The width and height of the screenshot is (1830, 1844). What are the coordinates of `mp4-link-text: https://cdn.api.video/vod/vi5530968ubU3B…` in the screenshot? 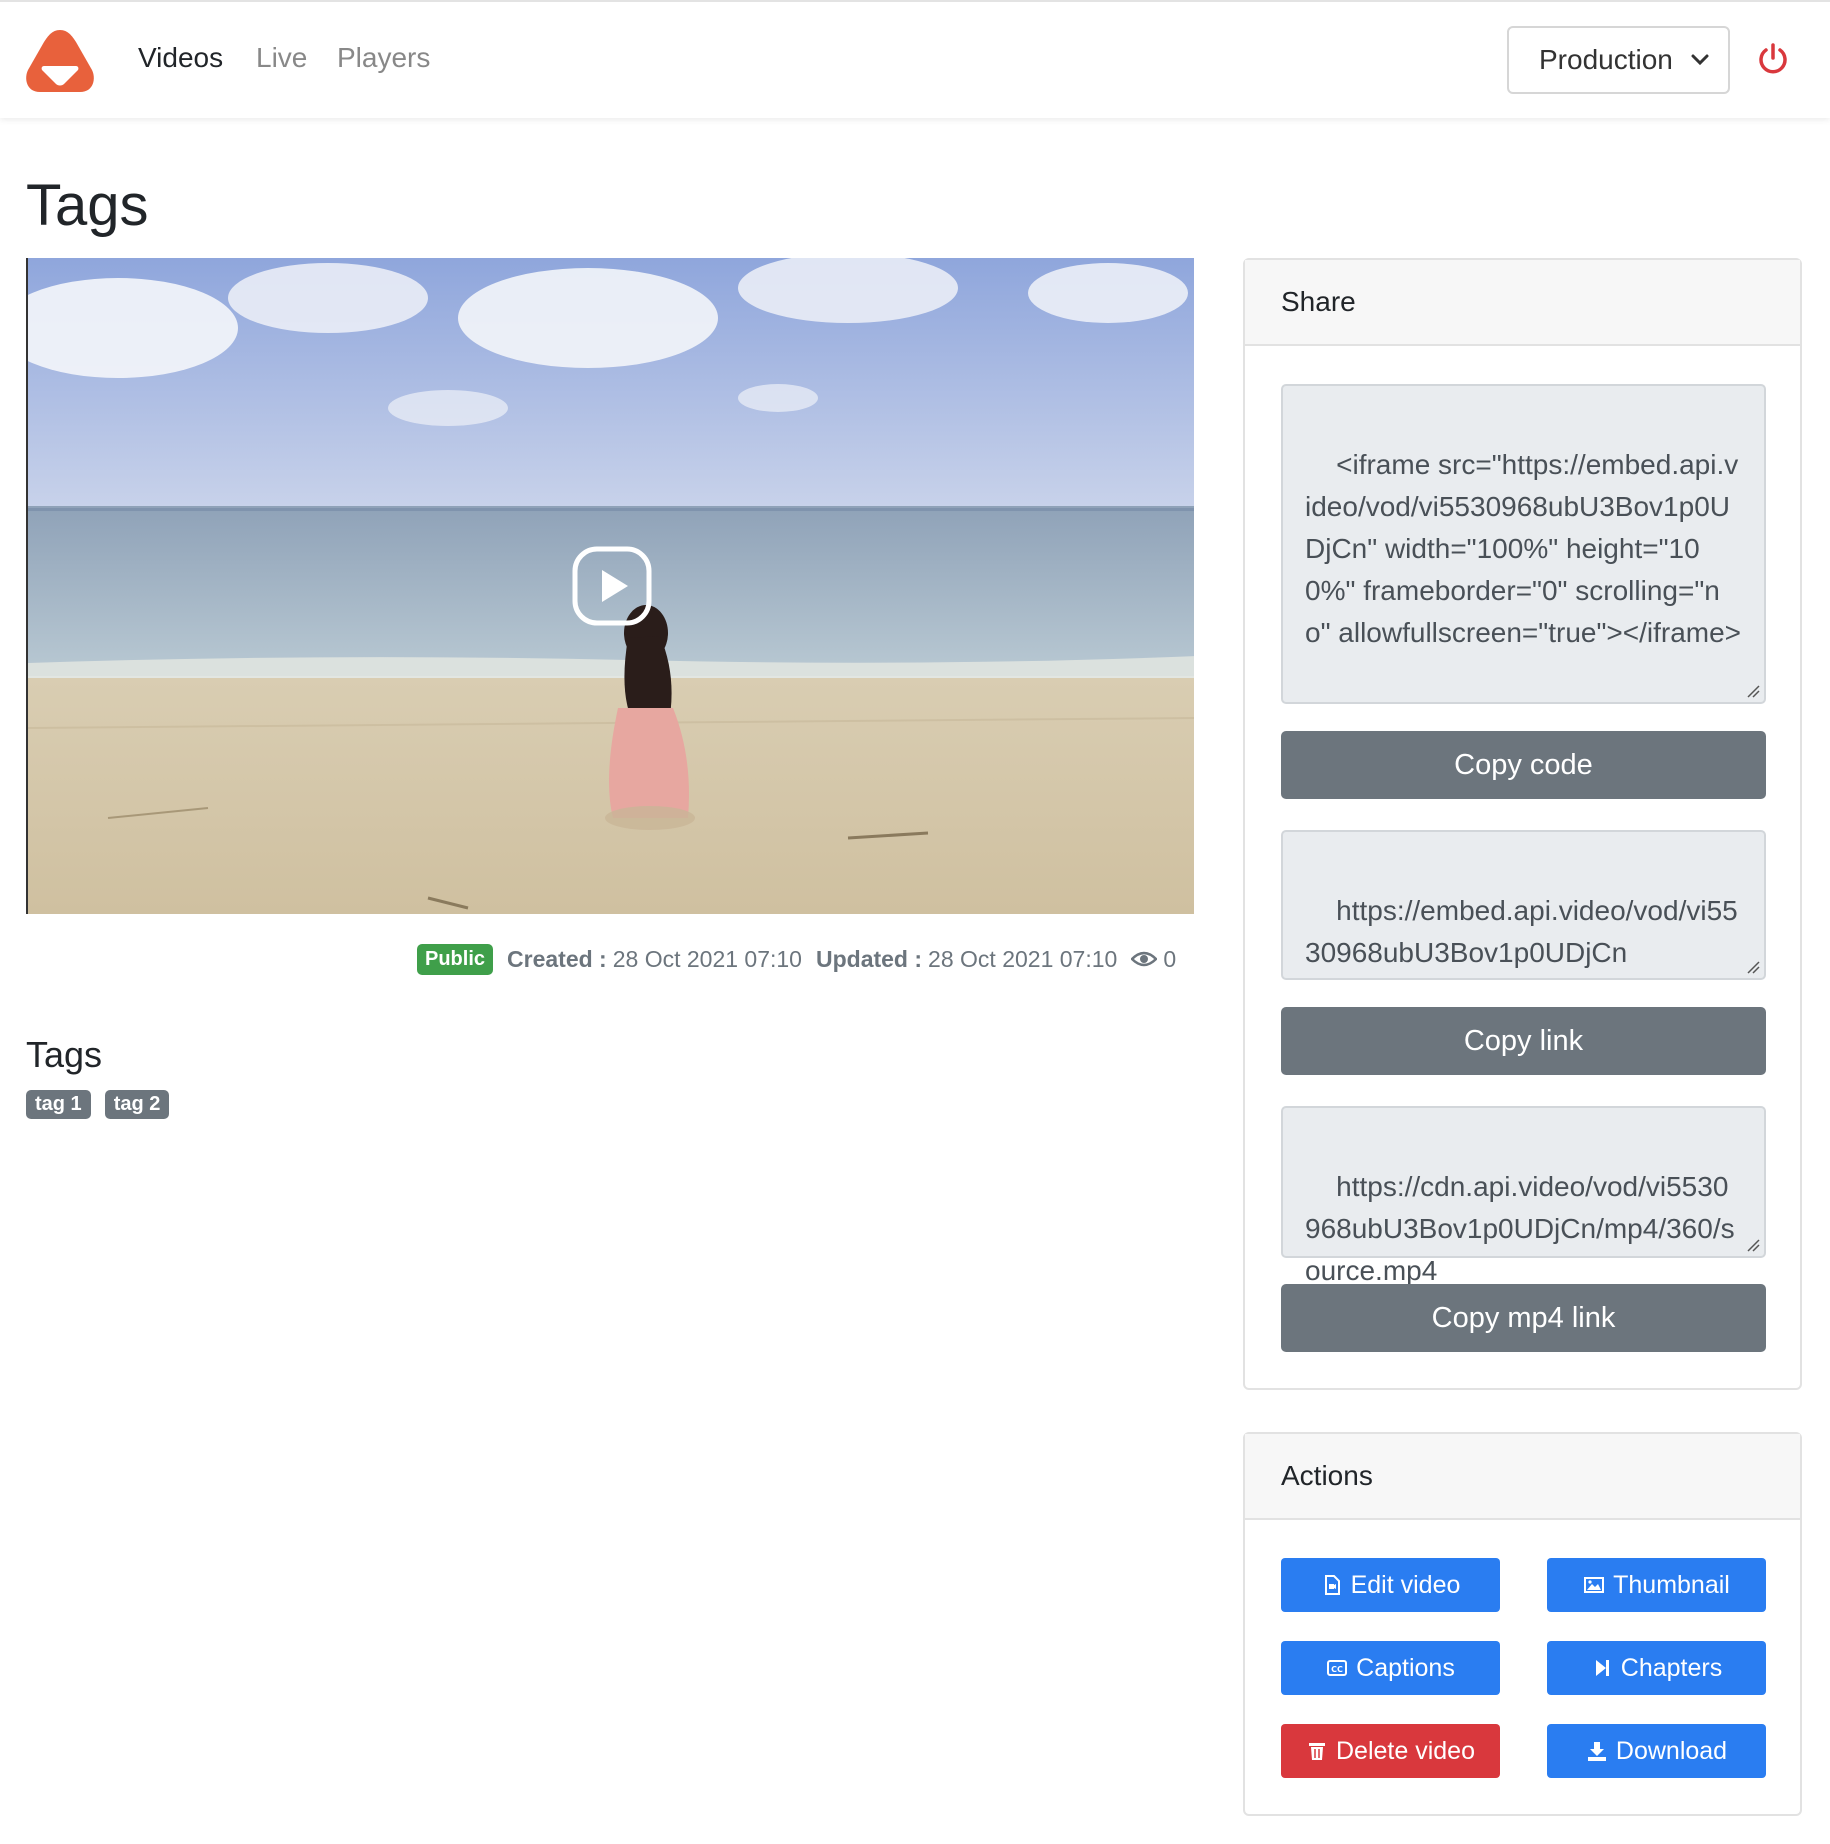 It's located at (1520, 1228).